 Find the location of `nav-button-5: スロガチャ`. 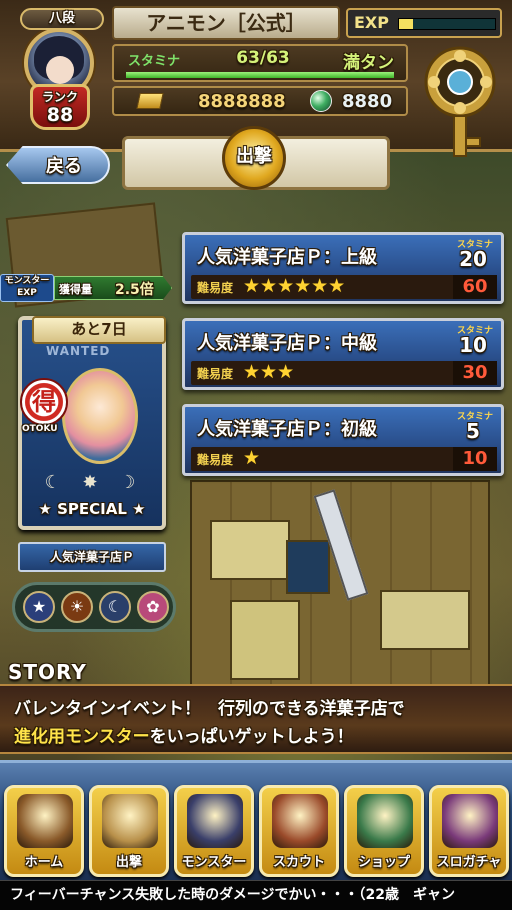

nav-button-5: スロガチャ is located at coordinates (469, 831).